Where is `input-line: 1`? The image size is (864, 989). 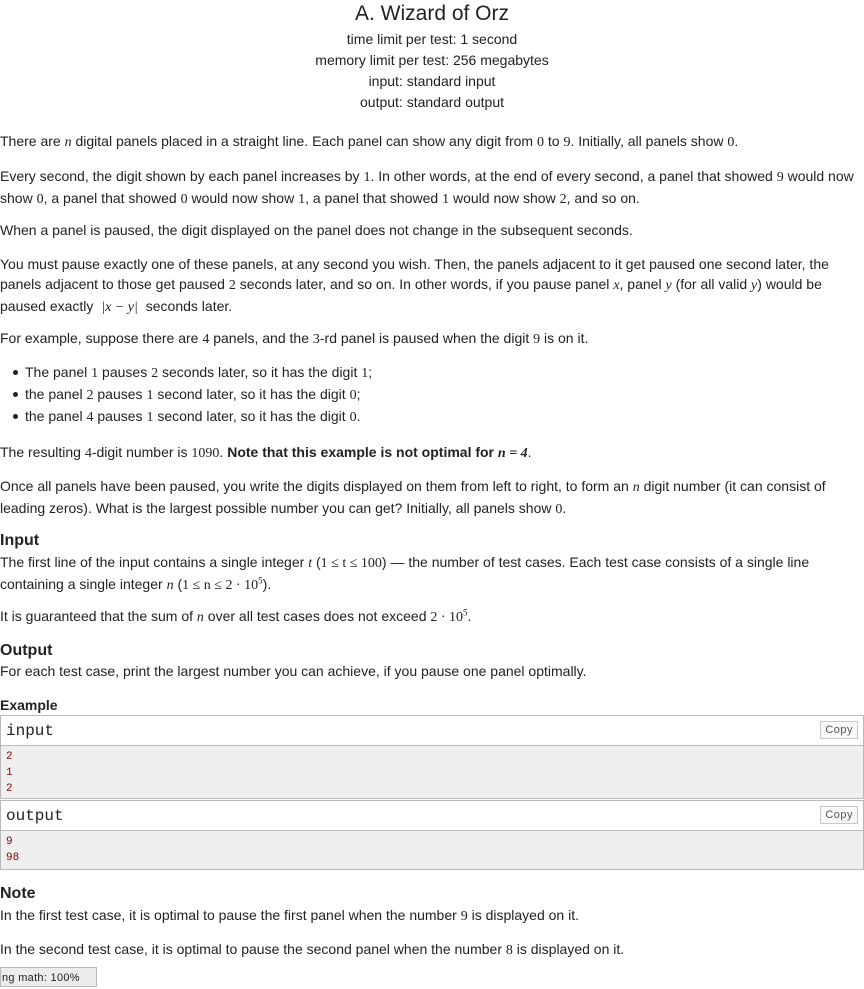 input-line: 1 is located at coordinates (9, 773).